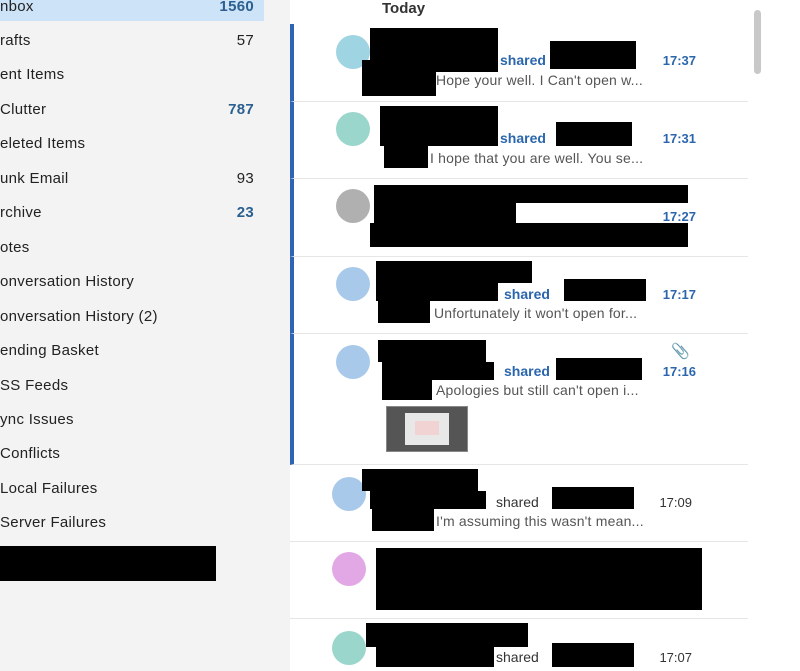 The width and height of the screenshot is (800, 671). I want to click on folder-server-failures: Server Failures, so click(132, 523).